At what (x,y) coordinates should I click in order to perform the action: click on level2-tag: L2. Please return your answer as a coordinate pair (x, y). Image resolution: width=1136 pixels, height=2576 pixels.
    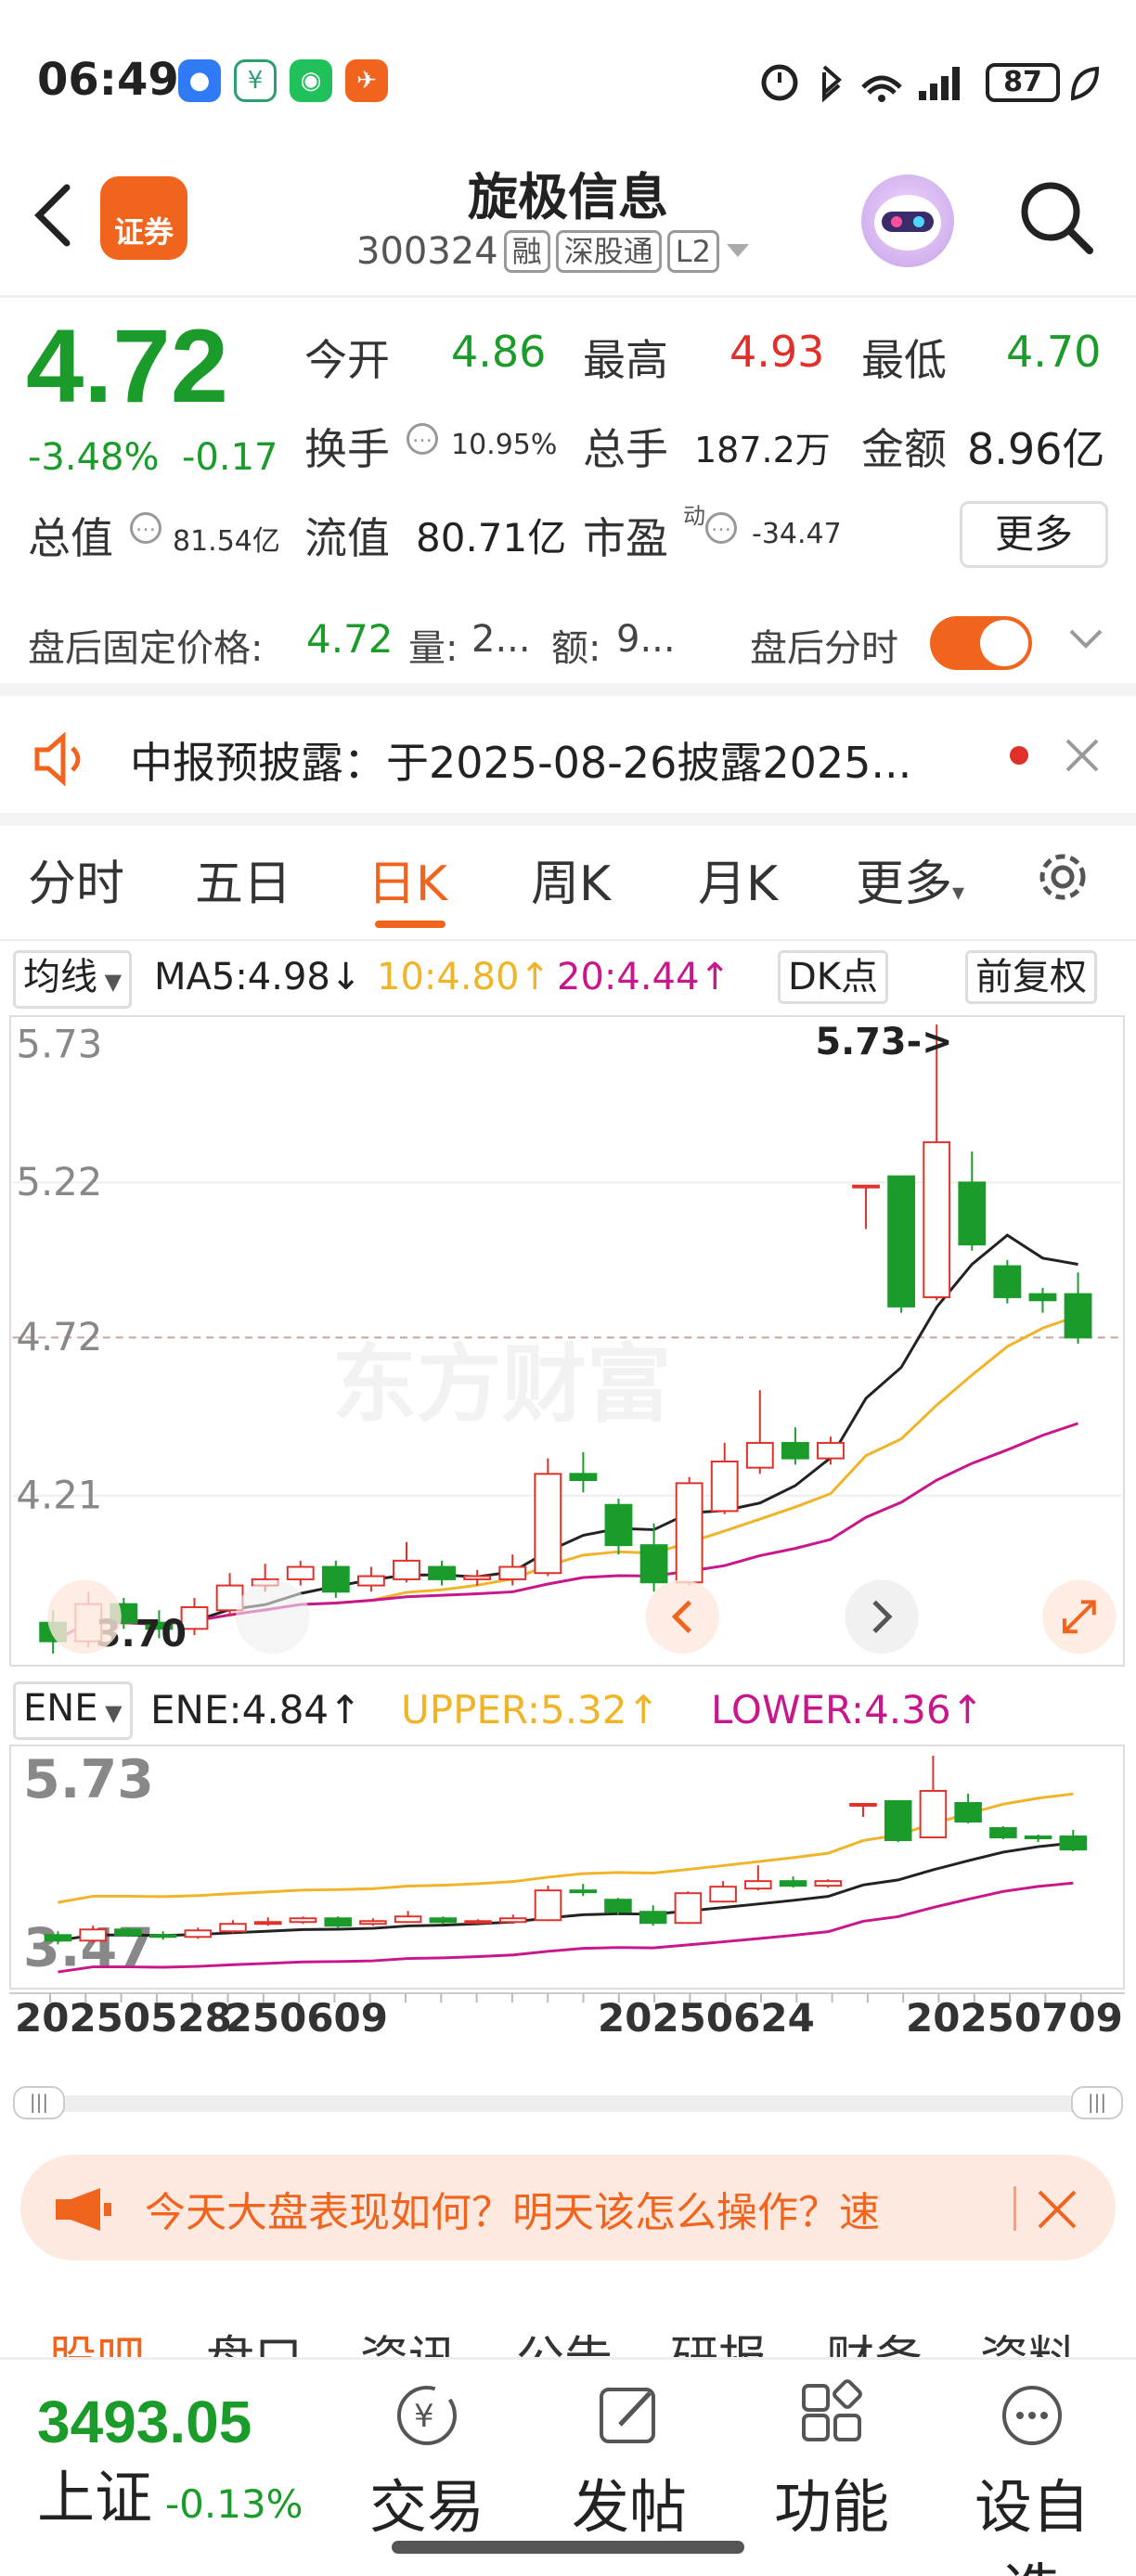
    Looking at the image, I should click on (692, 251).